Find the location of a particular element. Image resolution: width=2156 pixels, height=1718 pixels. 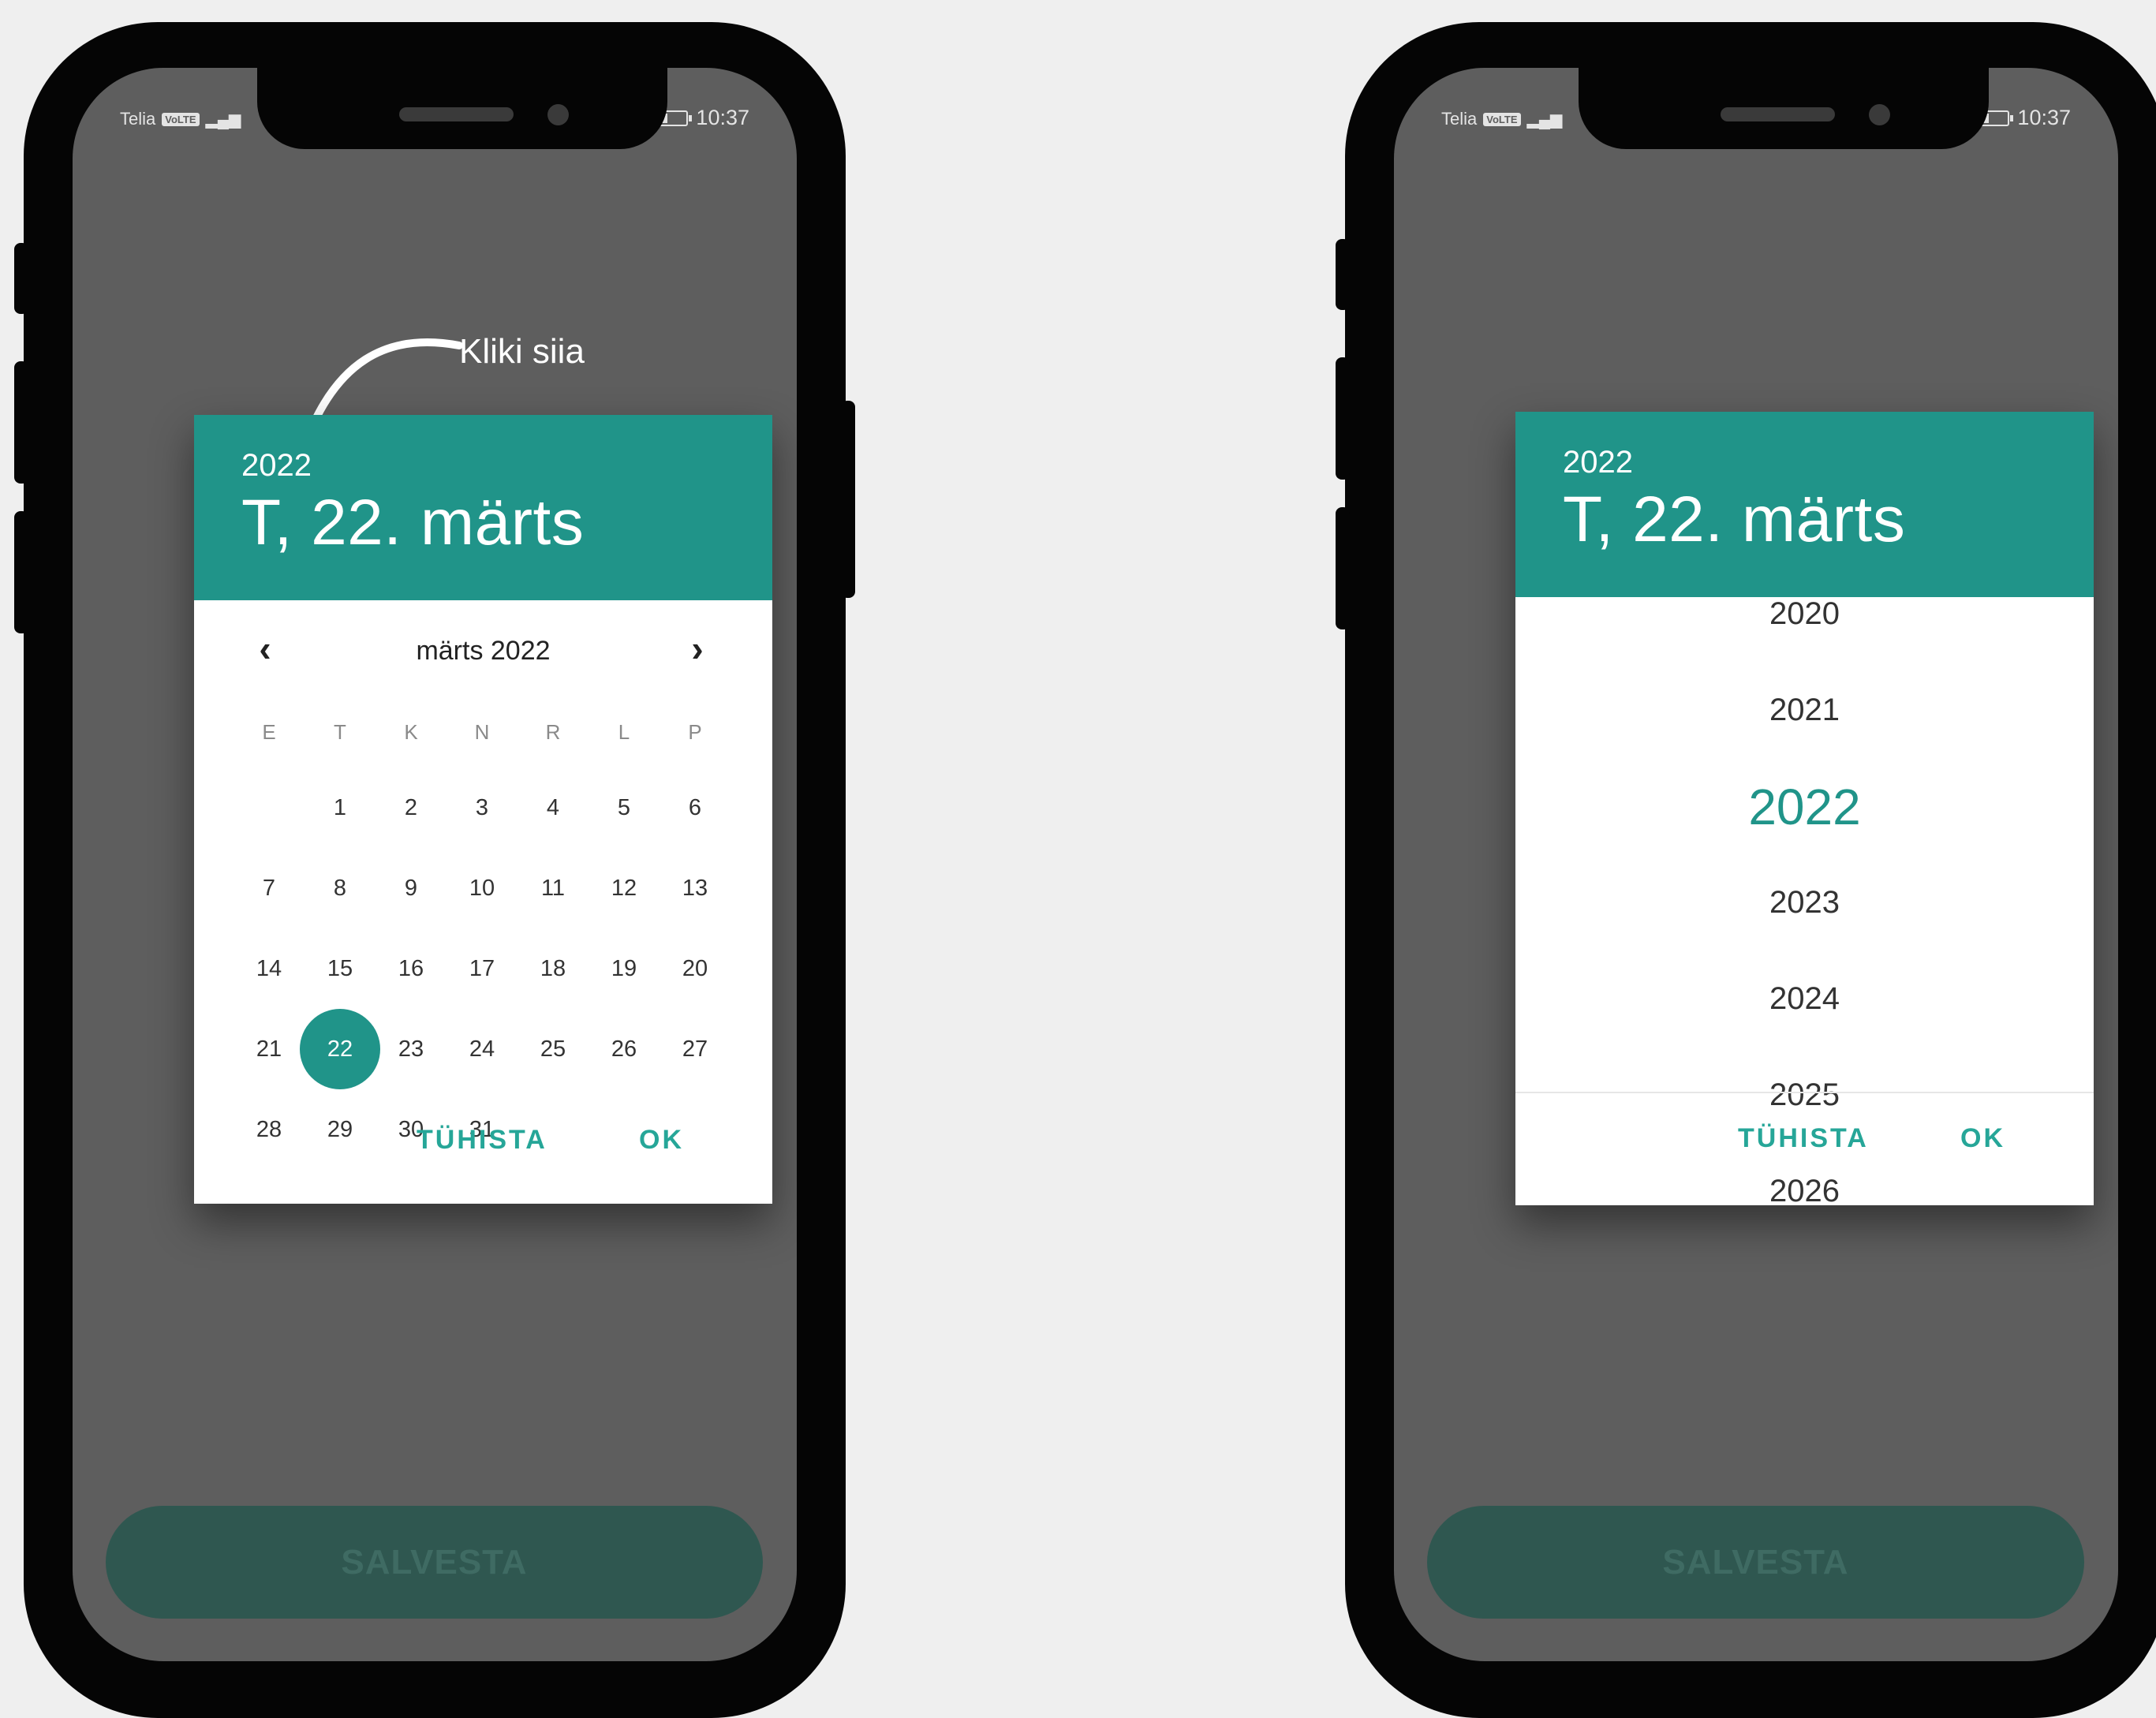

selected-year: 2022 is located at coordinates (1804, 807).